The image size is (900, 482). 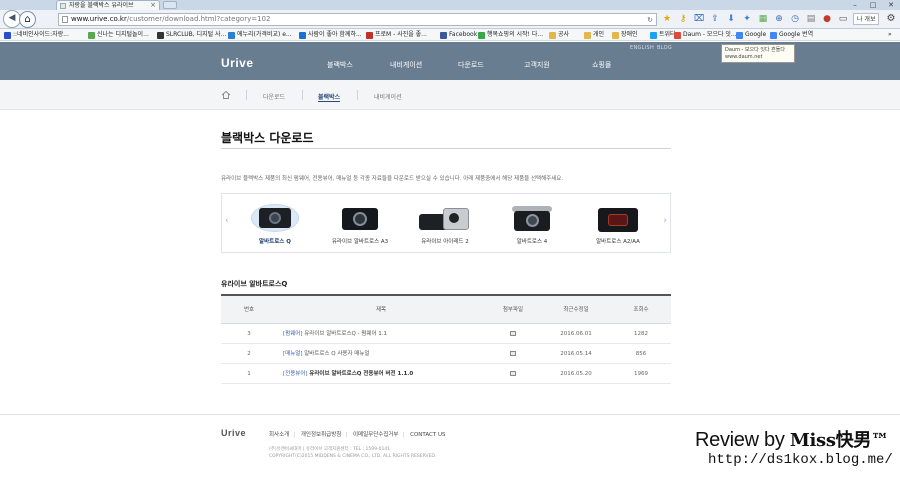 I want to click on bookmarks-more-icon: », so click(x=890, y=34).